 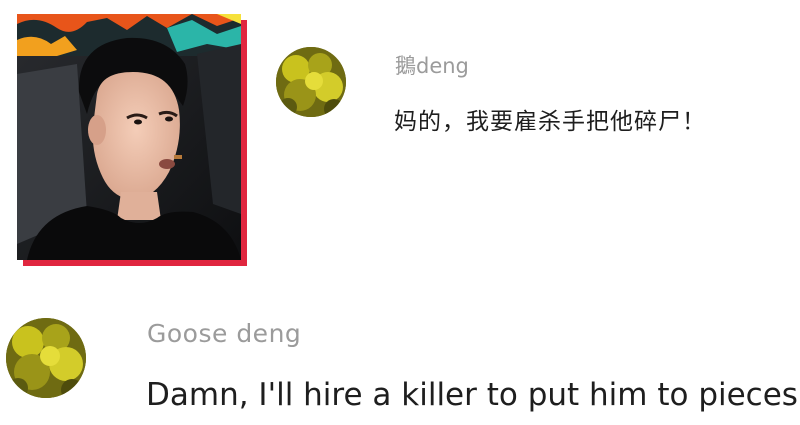 I want to click on comment-username: Goose deng, so click(x=224, y=333).